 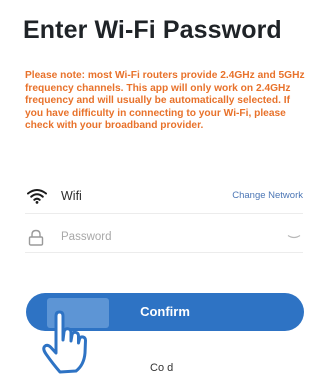 I want to click on network-row: Wifi Change Network, so click(x=164, y=197).